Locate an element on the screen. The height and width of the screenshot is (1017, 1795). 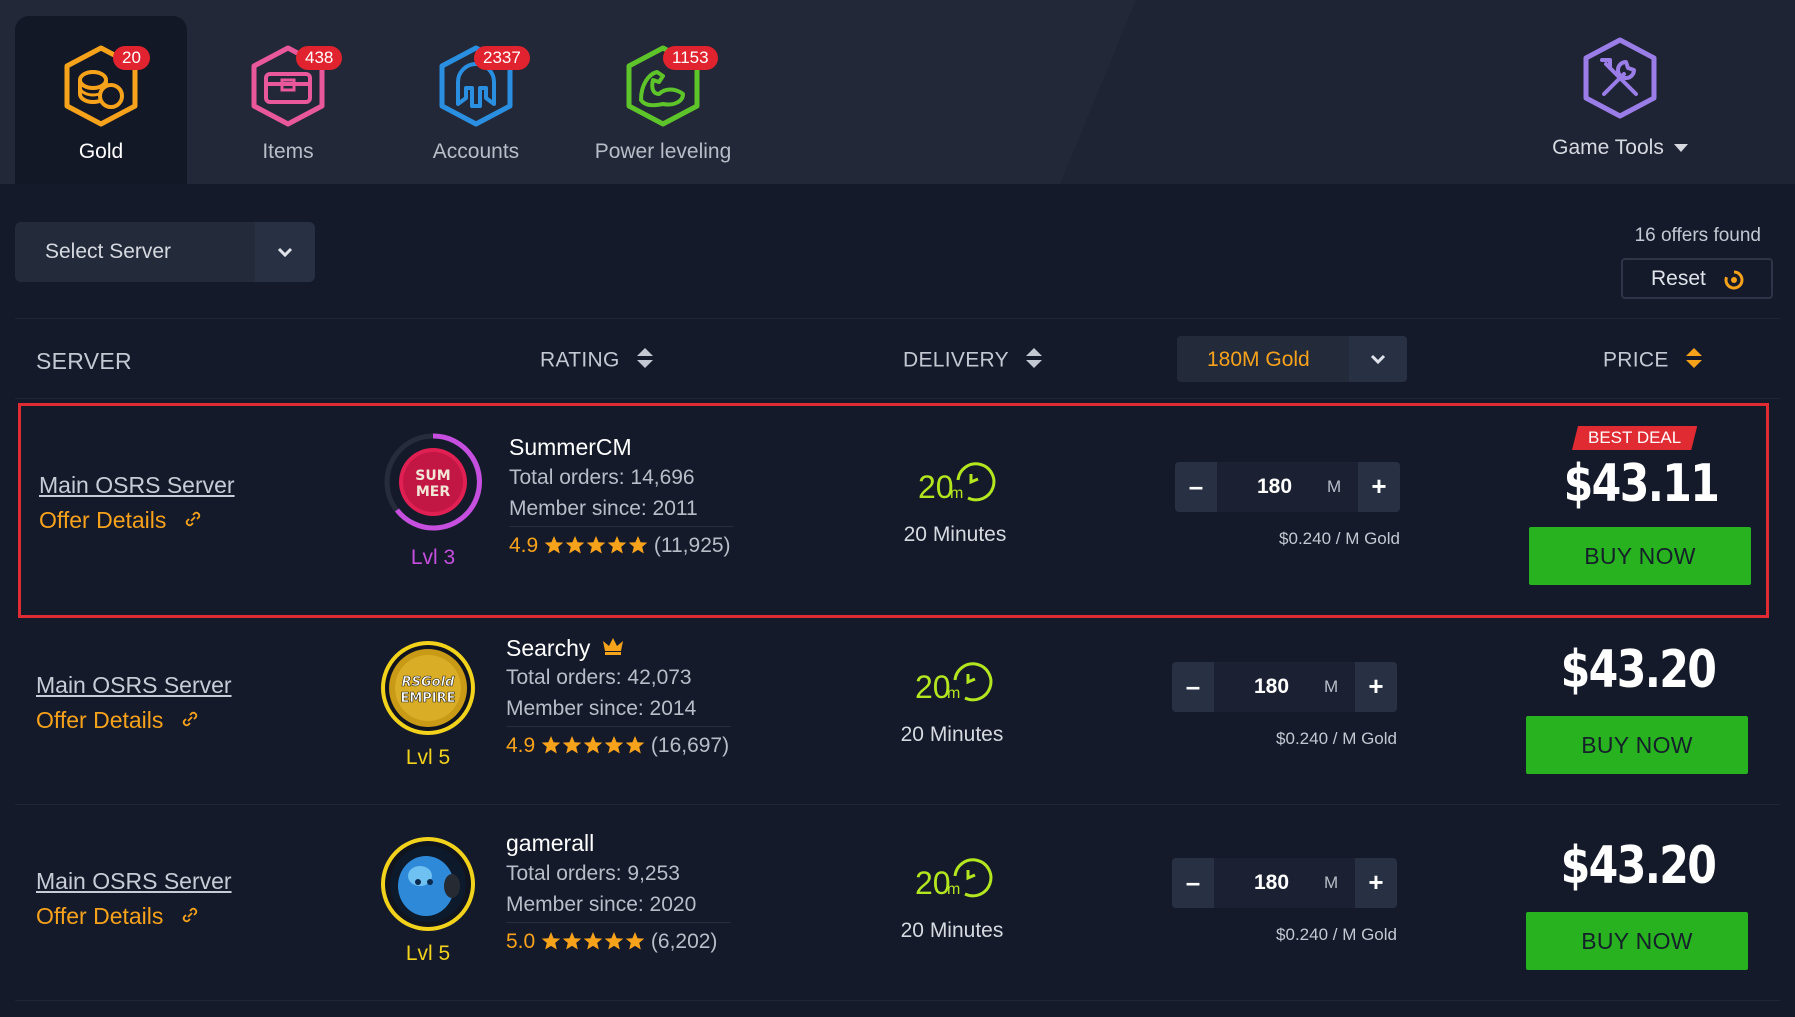
tools-icon is located at coordinates (1620, 78).